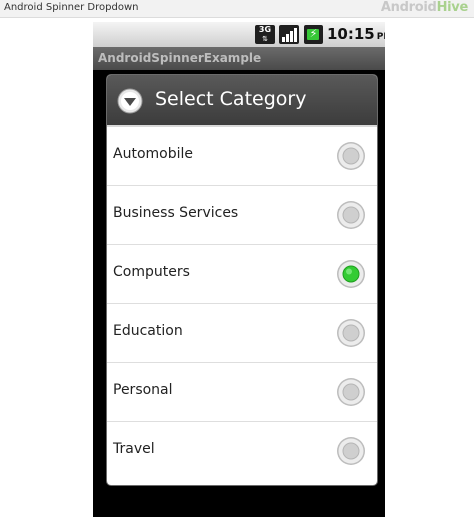  Describe the element at coordinates (265, 29) in the screenshot. I see `network-badge-label: 3G` at that location.